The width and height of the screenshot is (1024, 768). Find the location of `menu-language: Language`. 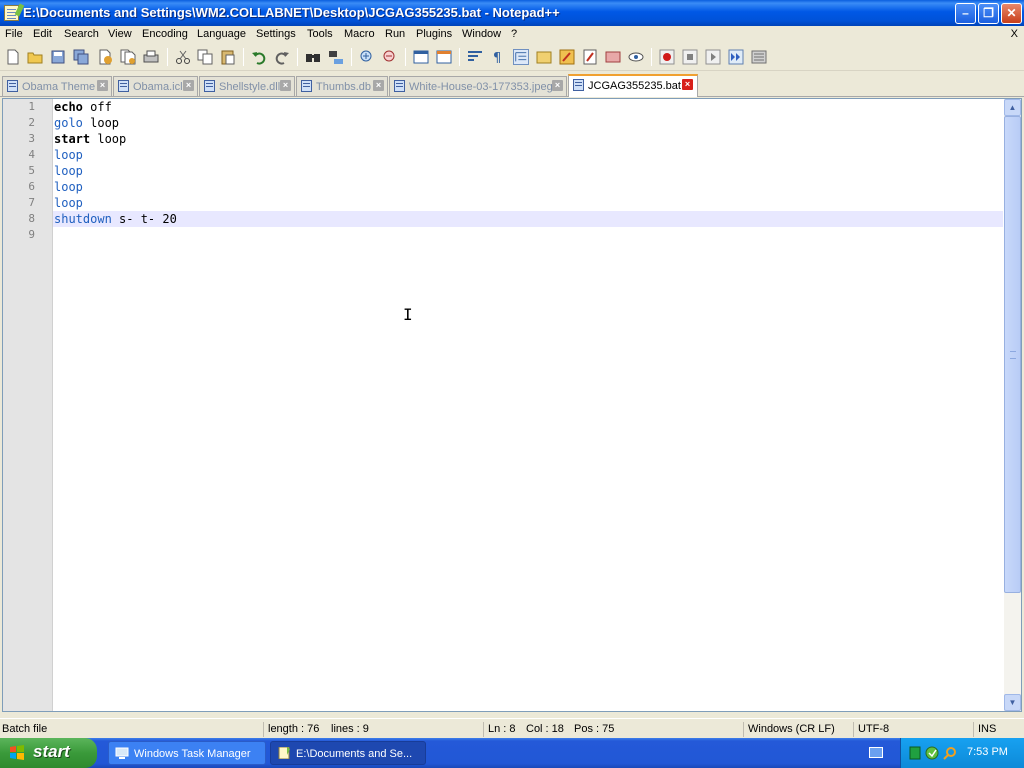

menu-language: Language is located at coordinates (221, 34).